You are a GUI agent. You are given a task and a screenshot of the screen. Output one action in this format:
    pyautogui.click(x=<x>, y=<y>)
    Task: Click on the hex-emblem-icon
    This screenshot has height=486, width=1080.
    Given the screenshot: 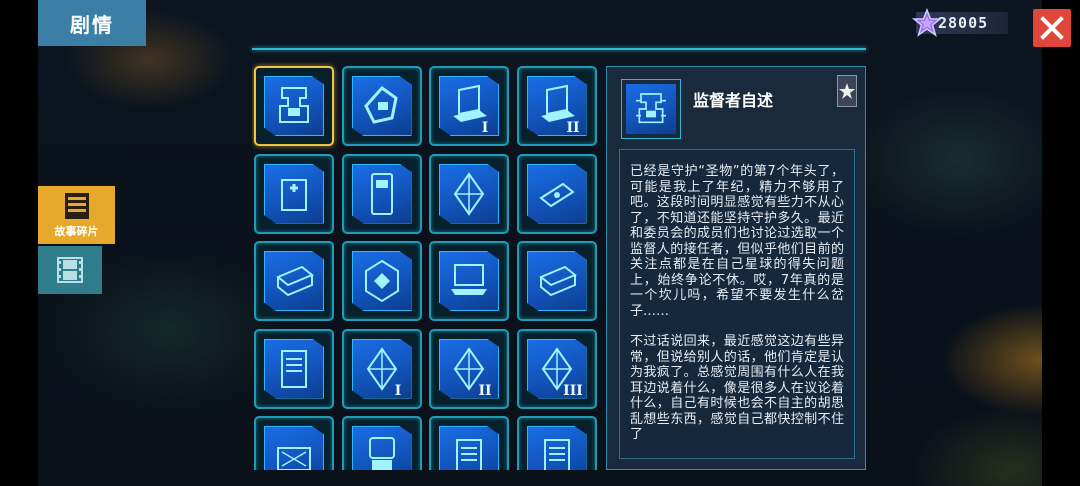 What is the action you would take?
    pyautogui.click(x=381, y=281)
    